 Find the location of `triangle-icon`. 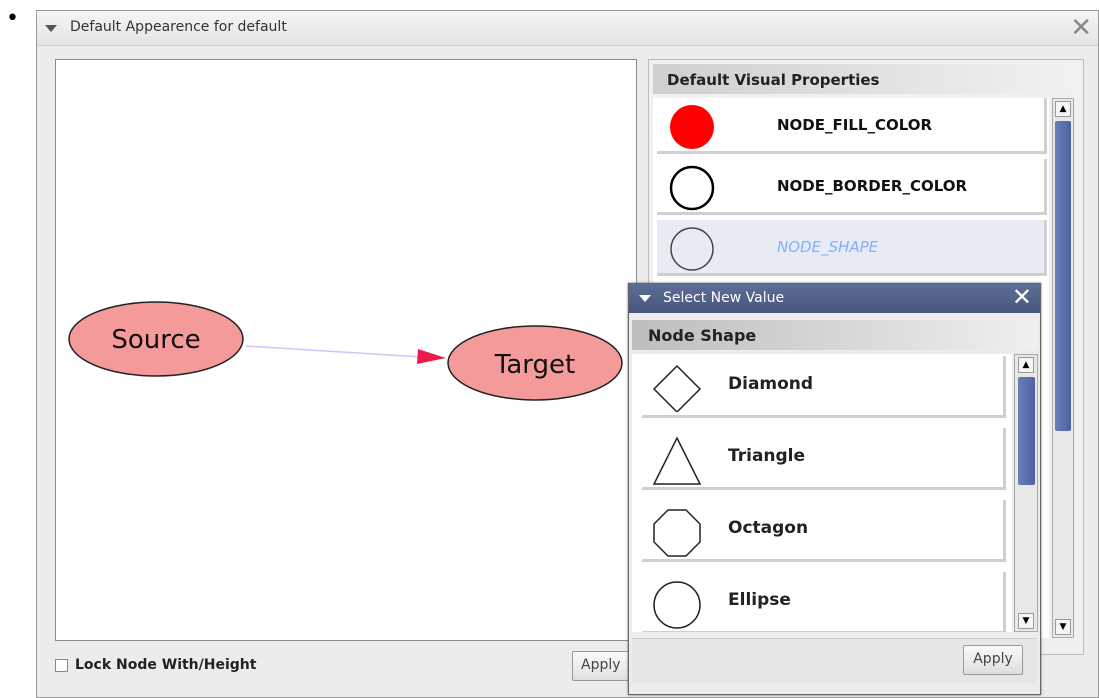

triangle-icon is located at coordinates (677, 460).